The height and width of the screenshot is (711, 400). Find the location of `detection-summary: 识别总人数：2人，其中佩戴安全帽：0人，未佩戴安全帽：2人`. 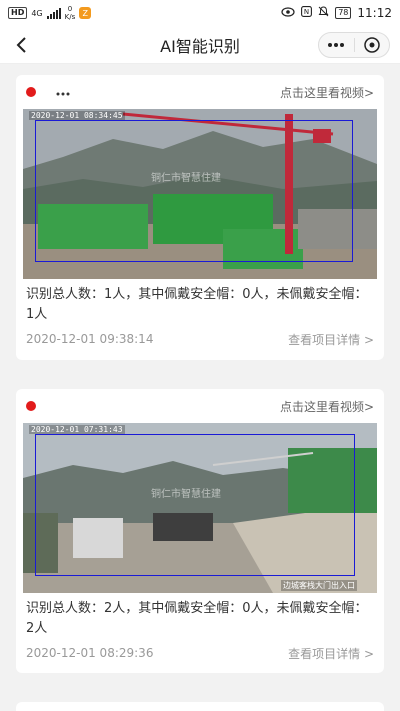

detection-summary: 识别总人数：2人，其中佩戴安全帽：0人，未佩戴安全帽：2人 is located at coordinates (197, 618).